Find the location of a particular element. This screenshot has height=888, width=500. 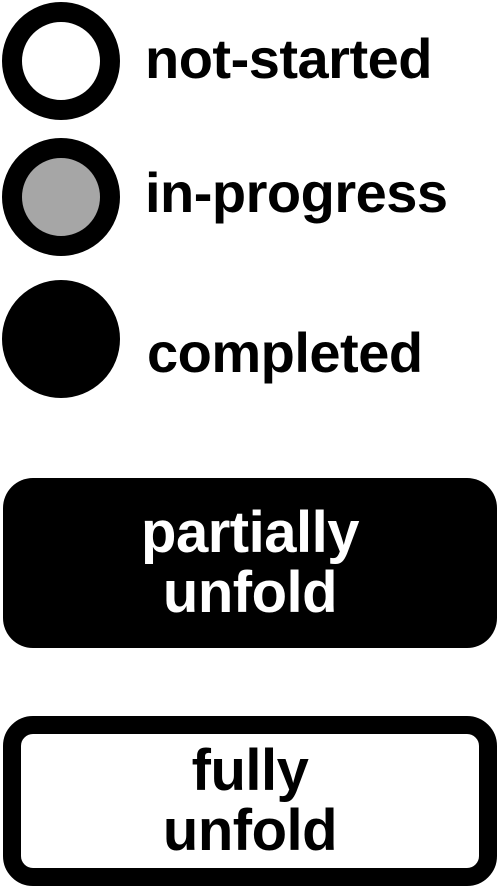

in-progress-status-icon is located at coordinates (61, 197).